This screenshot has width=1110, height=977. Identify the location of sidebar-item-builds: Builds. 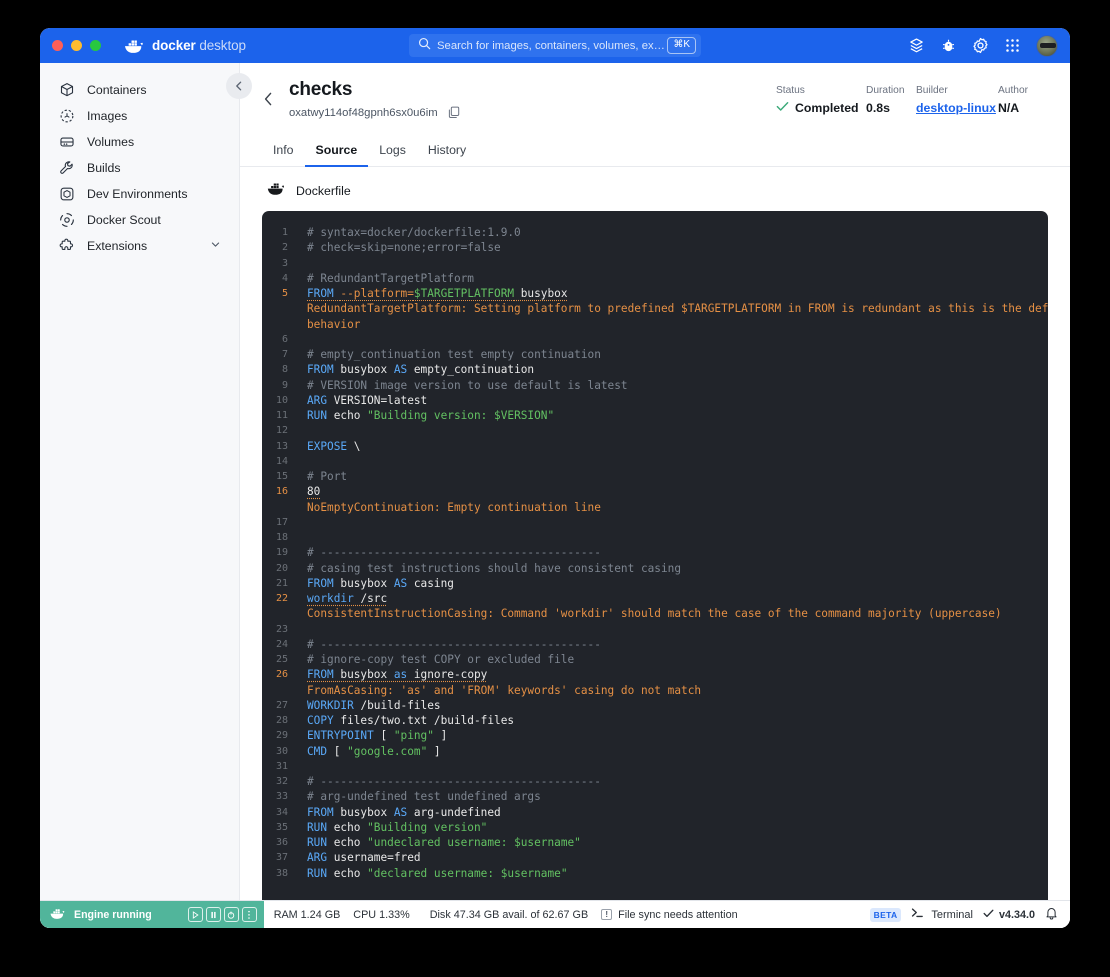
(139, 168).